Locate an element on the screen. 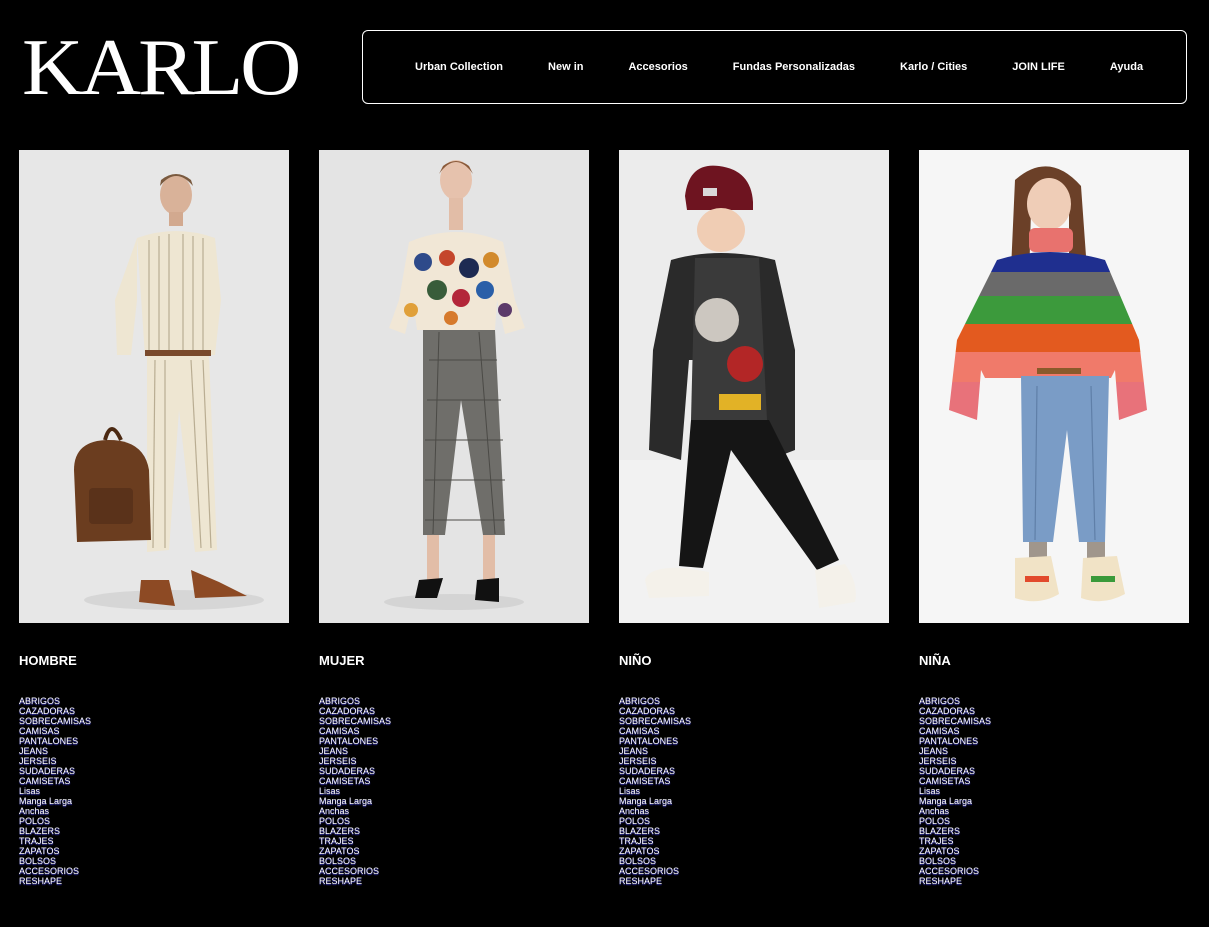 The image size is (1209, 927). category-photo-hombre is located at coordinates (154, 386).